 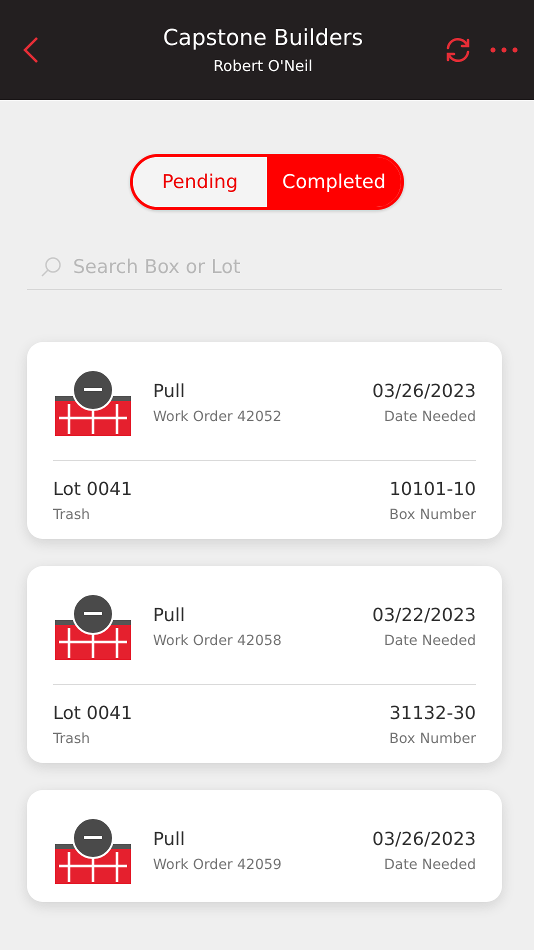 I want to click on refresh-icon, so click(x=458, y=50).